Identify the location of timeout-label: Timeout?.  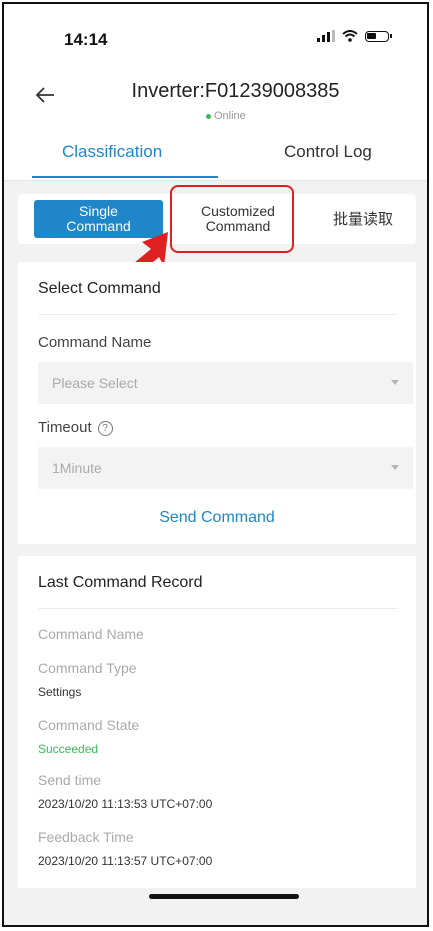
(75, 427).